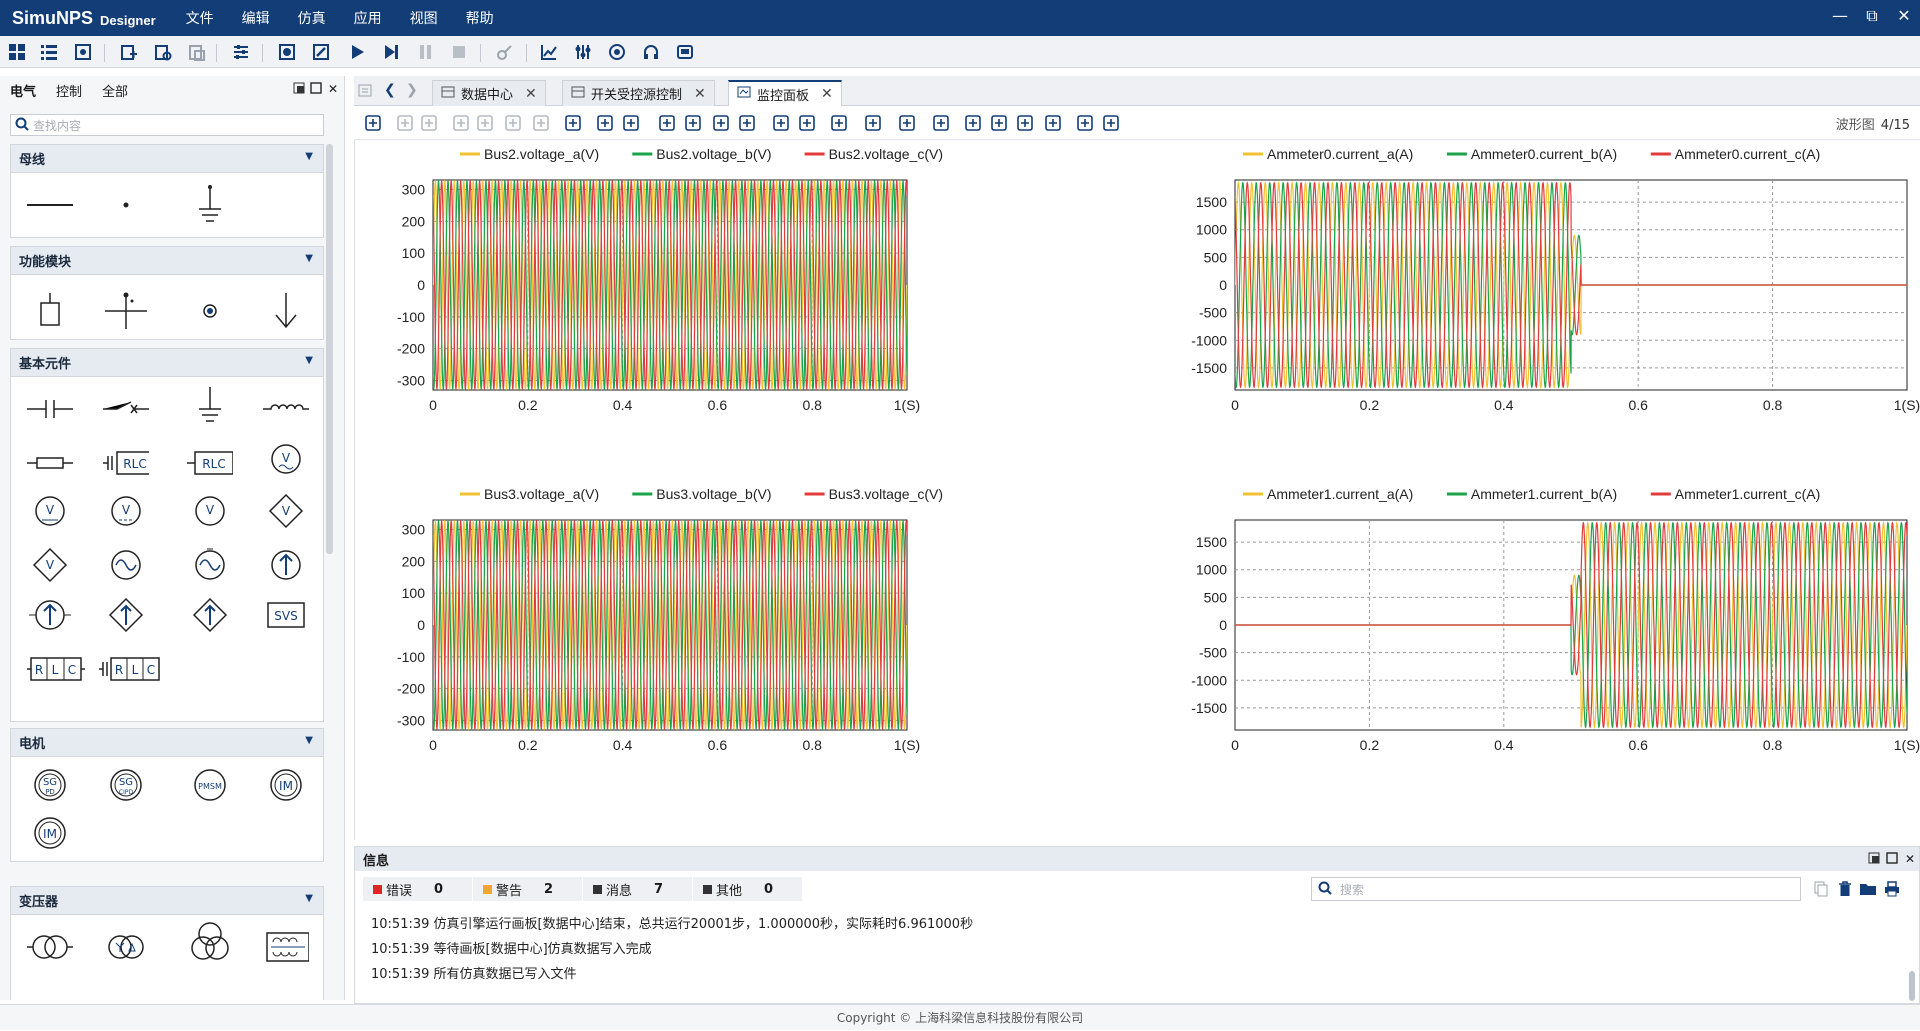 The image size is (1920, 1031). Describe the element at coordinates (210, 511) in the screenshot. I see `voltage-meter-icon: V` at that location.